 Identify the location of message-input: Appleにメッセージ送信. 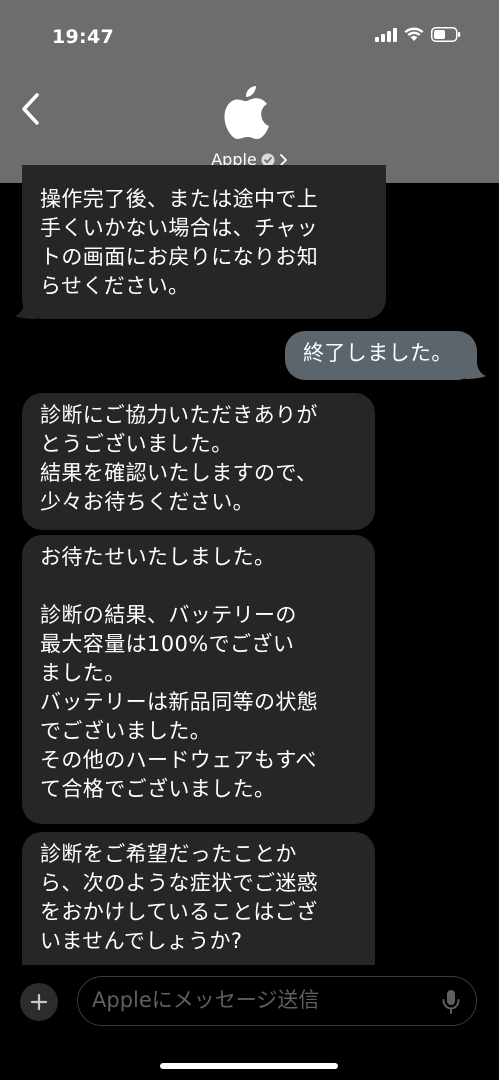
(277, 1001).